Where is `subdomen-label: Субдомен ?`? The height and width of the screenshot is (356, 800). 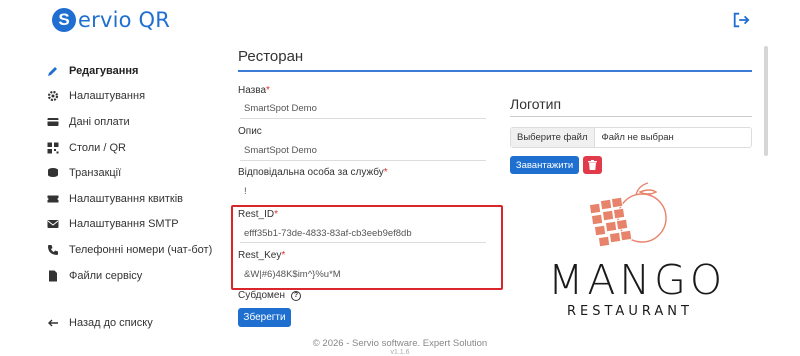
subdomen-label: Субдомен ? is located at coordinates (269, 295).